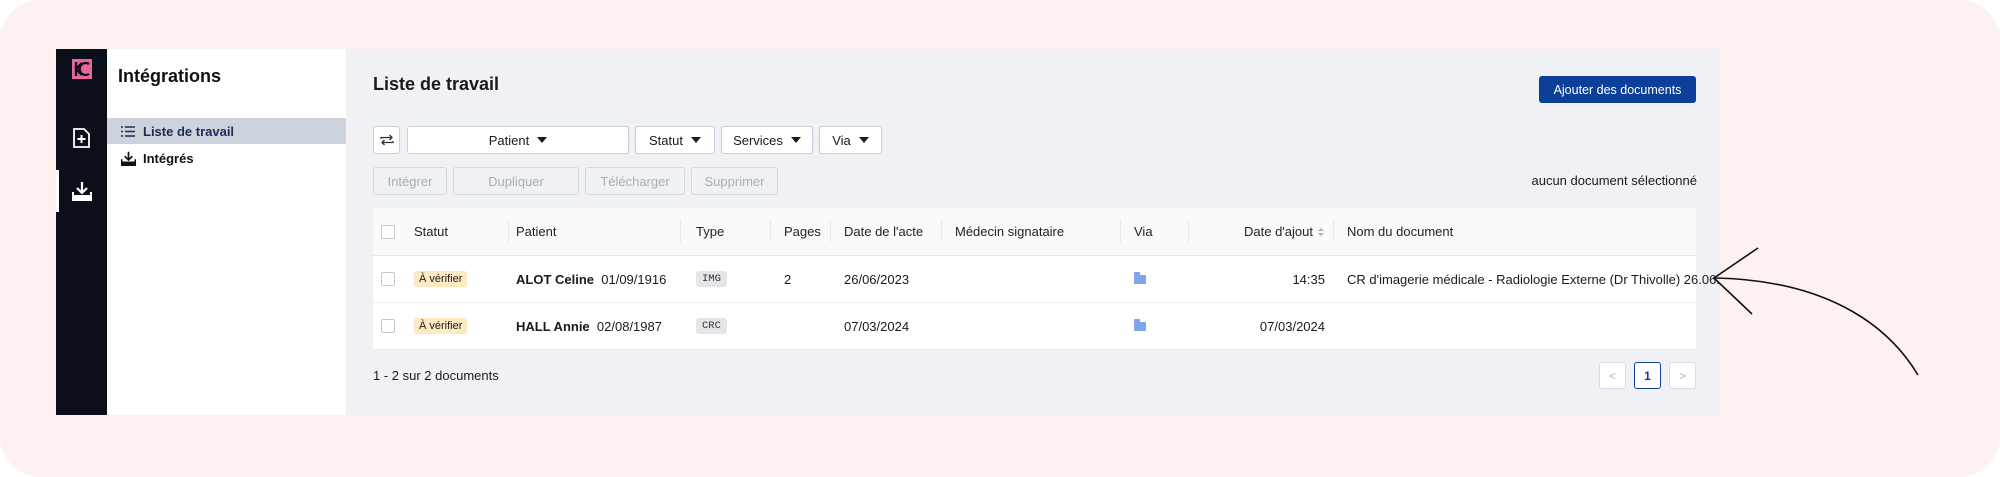 This screenshot has height=477, width=2000. I want to click on column-header-medecin: Médecin signataire, so click(1009, 231).